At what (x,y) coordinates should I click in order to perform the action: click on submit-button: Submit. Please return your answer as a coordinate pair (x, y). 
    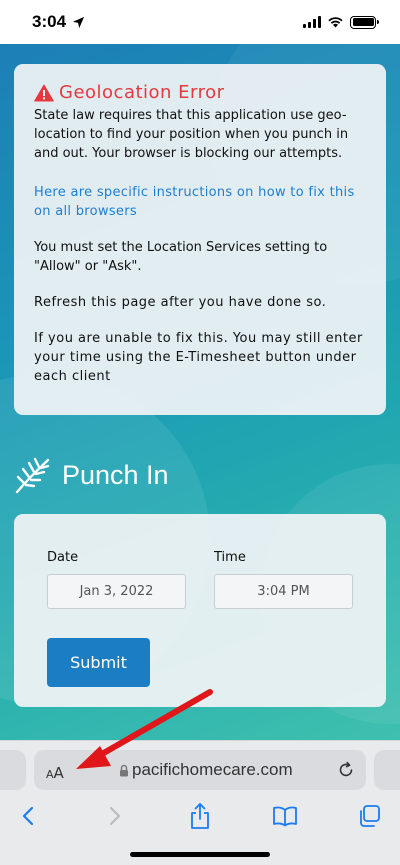
    Looking at the image, I should click on (98, 662).